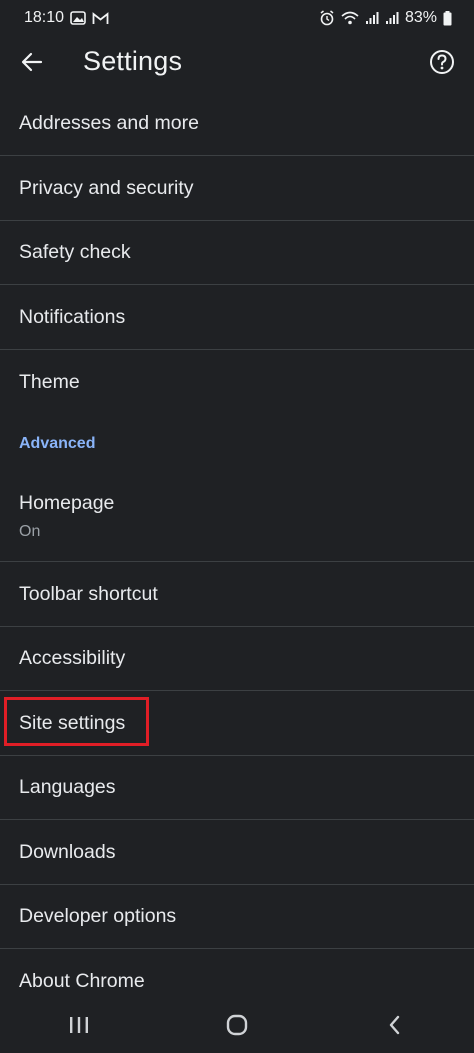  Describe the element at coordinates (67, 787) in the screenshot. I see `settings-item-label: Languages` at that location.